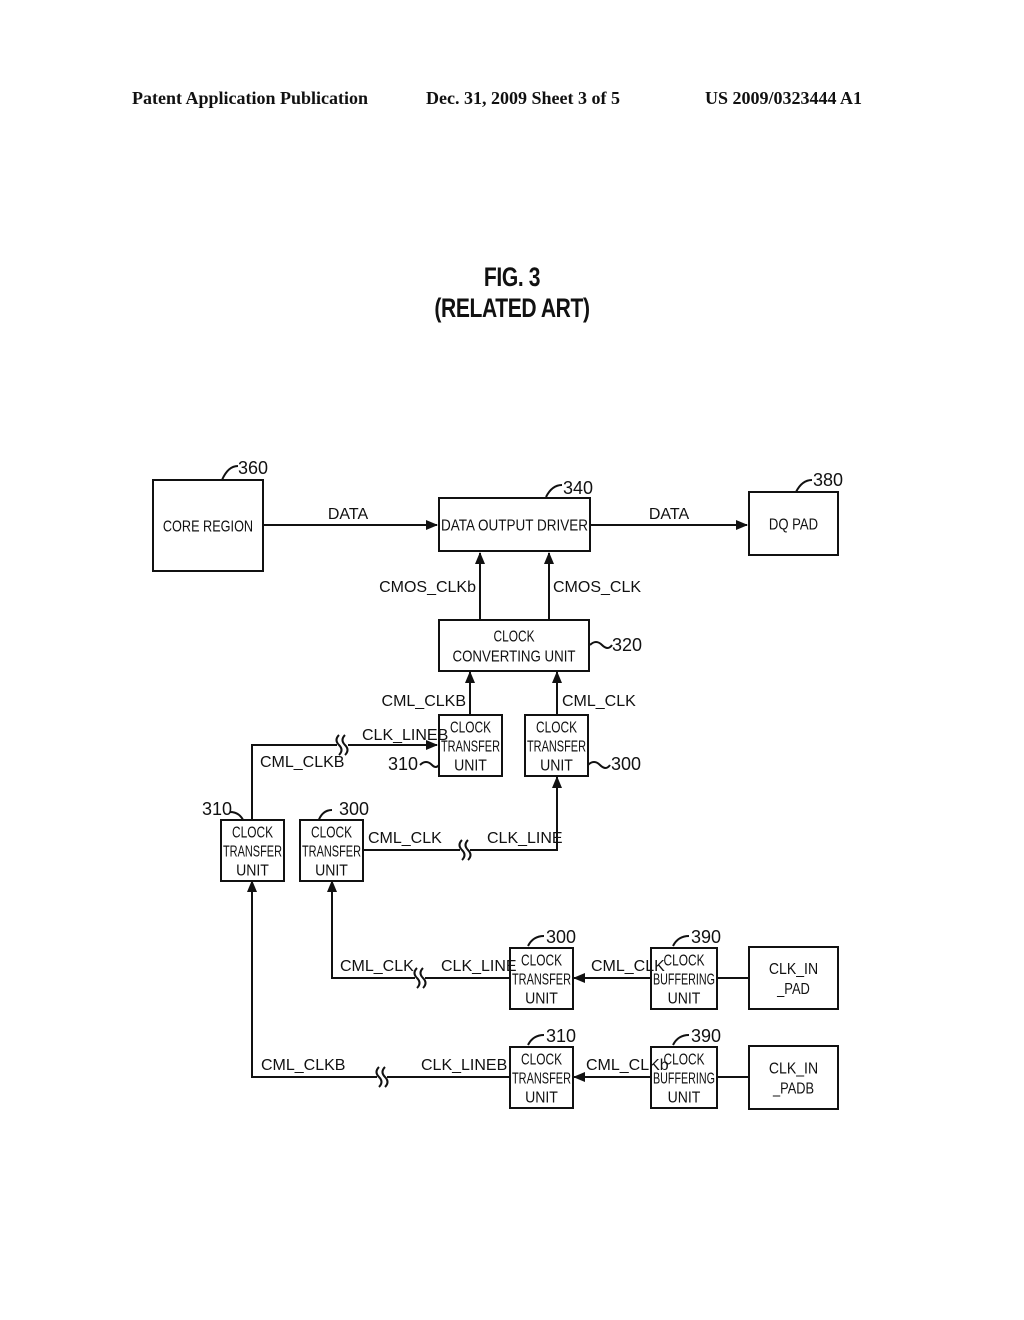  What do you see at coordinates (793, 525) in the screenshot?
I see `block-label-line: DQ PAD` at bounding box center [793, 525].